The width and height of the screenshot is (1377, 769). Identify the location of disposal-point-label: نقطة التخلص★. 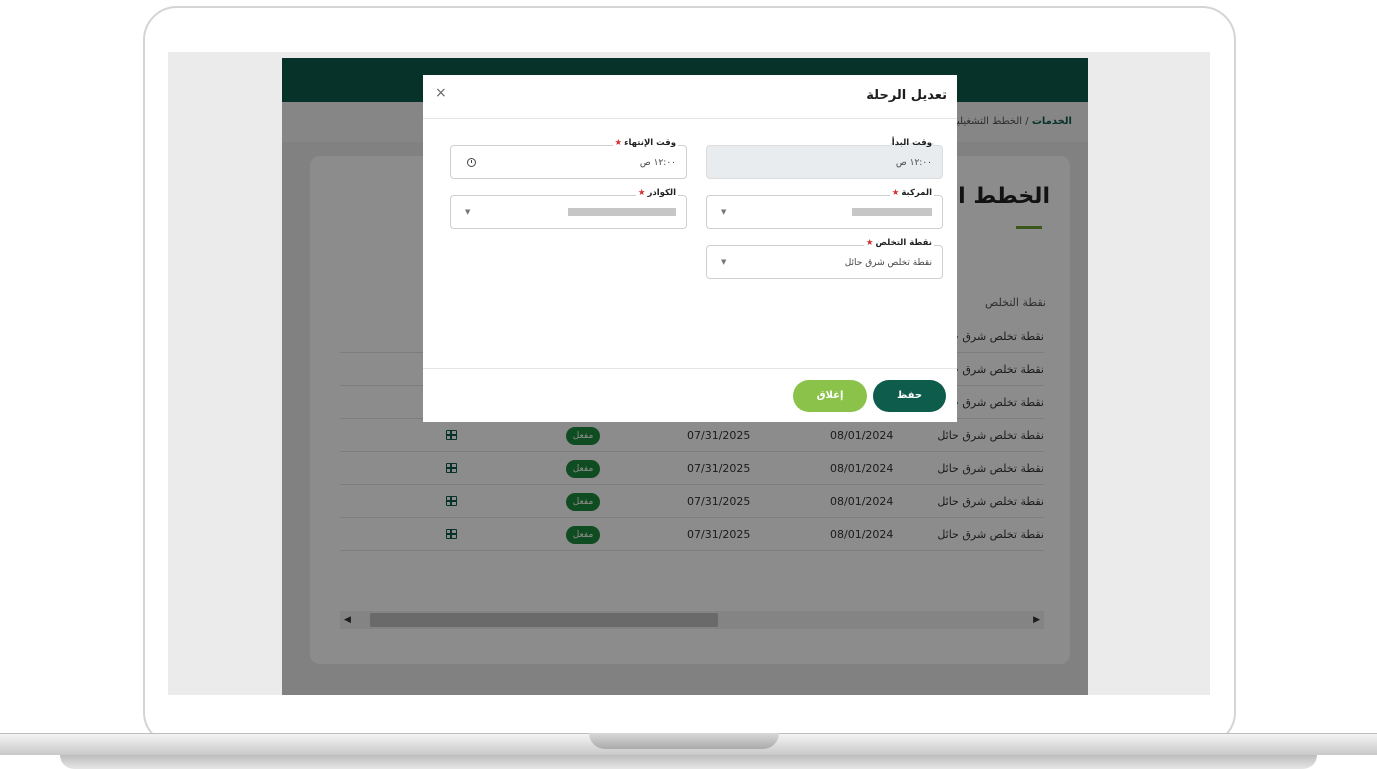
(898, 243).